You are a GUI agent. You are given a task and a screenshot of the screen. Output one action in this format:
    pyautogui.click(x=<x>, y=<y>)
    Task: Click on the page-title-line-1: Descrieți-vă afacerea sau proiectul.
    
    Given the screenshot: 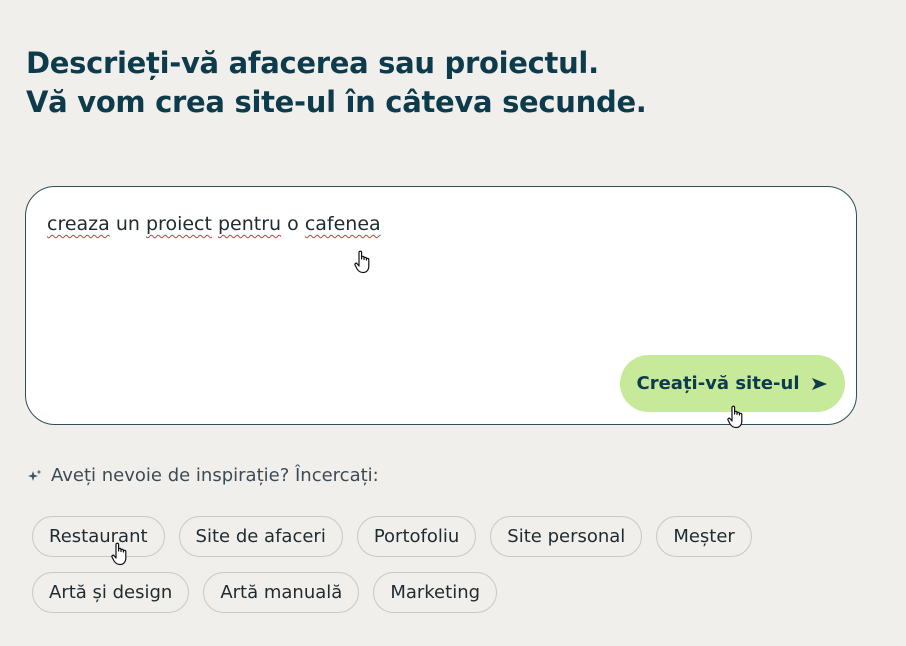 What is the action you would take?
    pyautogui.click(x=312, y=63)
    